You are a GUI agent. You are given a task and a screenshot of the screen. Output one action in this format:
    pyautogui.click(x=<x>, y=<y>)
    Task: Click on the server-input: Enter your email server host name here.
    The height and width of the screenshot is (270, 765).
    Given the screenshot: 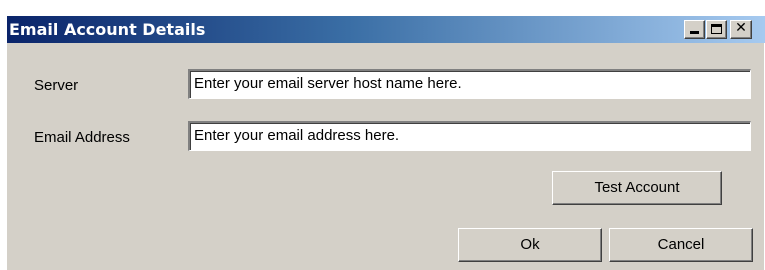 What is the action you would take?
    pyautogui.click(x=469, y=84)
    